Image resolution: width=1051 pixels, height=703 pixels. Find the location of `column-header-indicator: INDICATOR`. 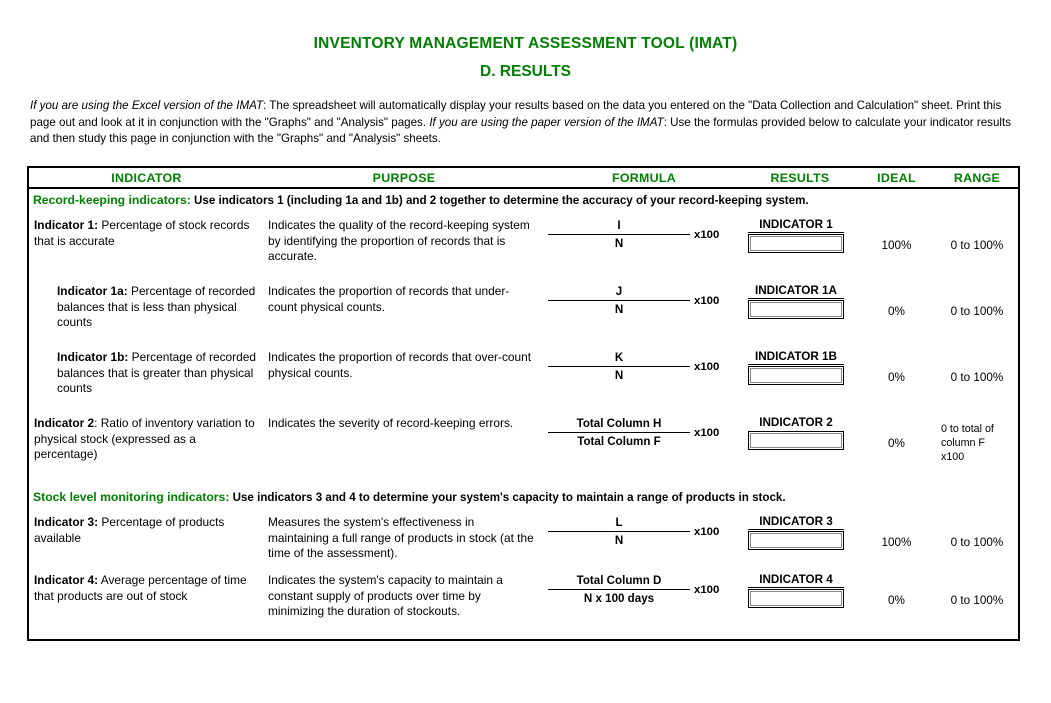

column-header-indicator: INDICATOR is located at coordinates (146, 177).